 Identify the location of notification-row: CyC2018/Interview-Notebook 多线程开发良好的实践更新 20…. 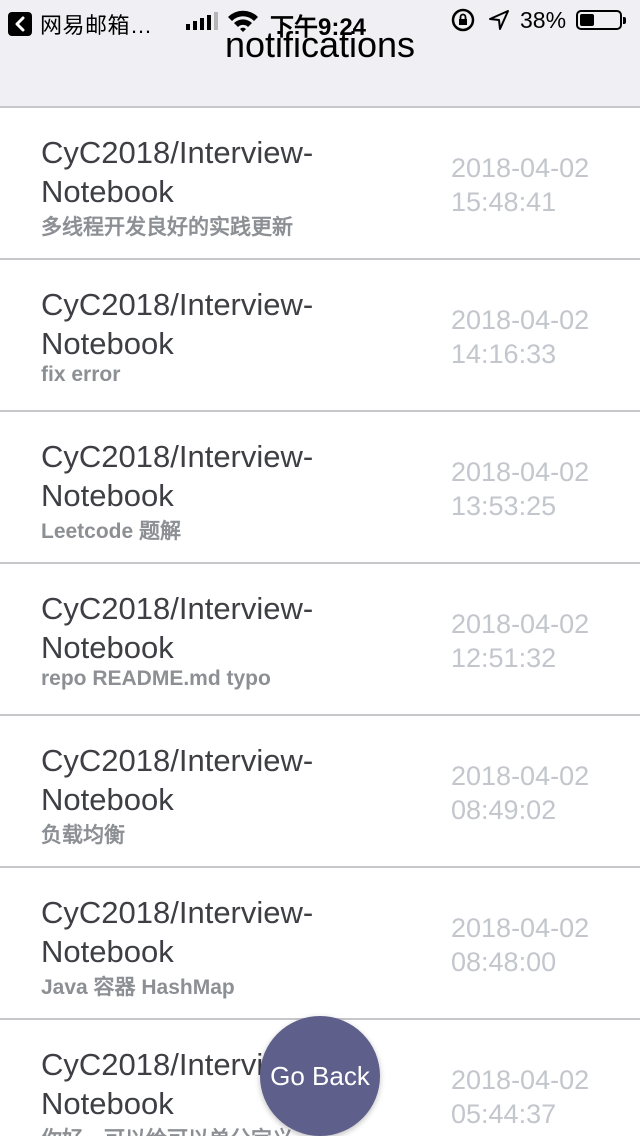
(320, 184).